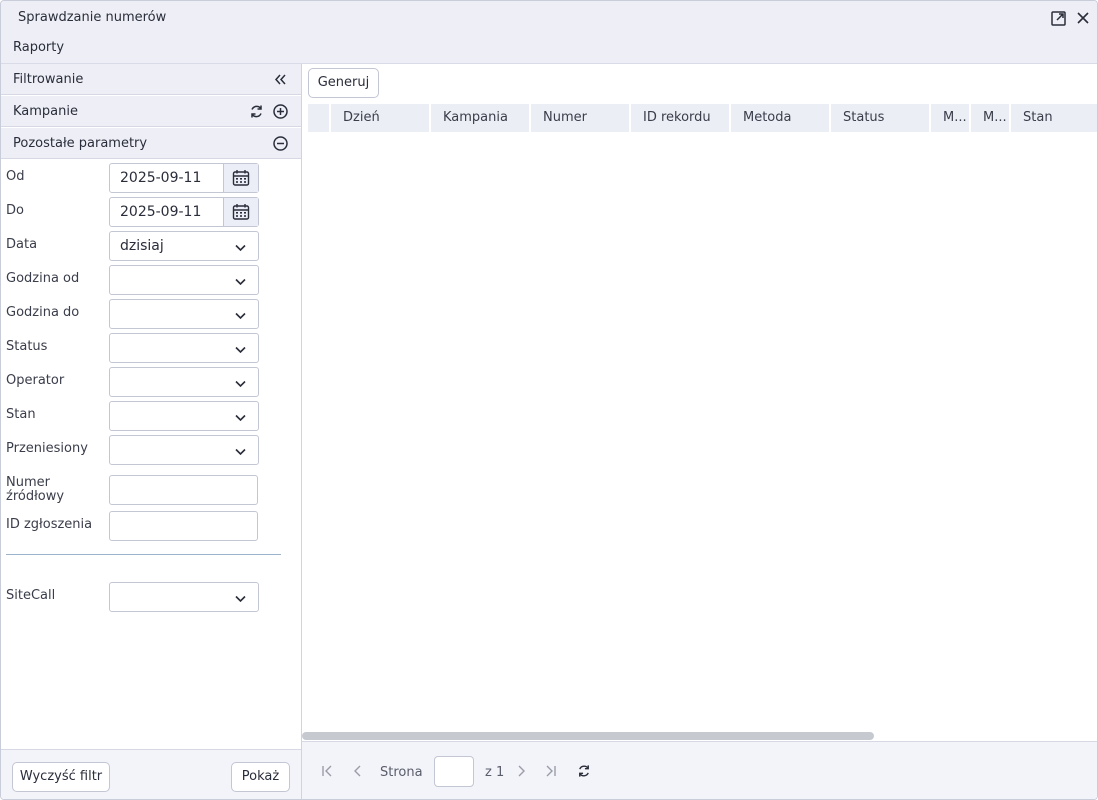 This screenshot has width=1098, height=800. Describe the element at coordinates (318, 118) in the screenshot. I see `column-selector` at that location.